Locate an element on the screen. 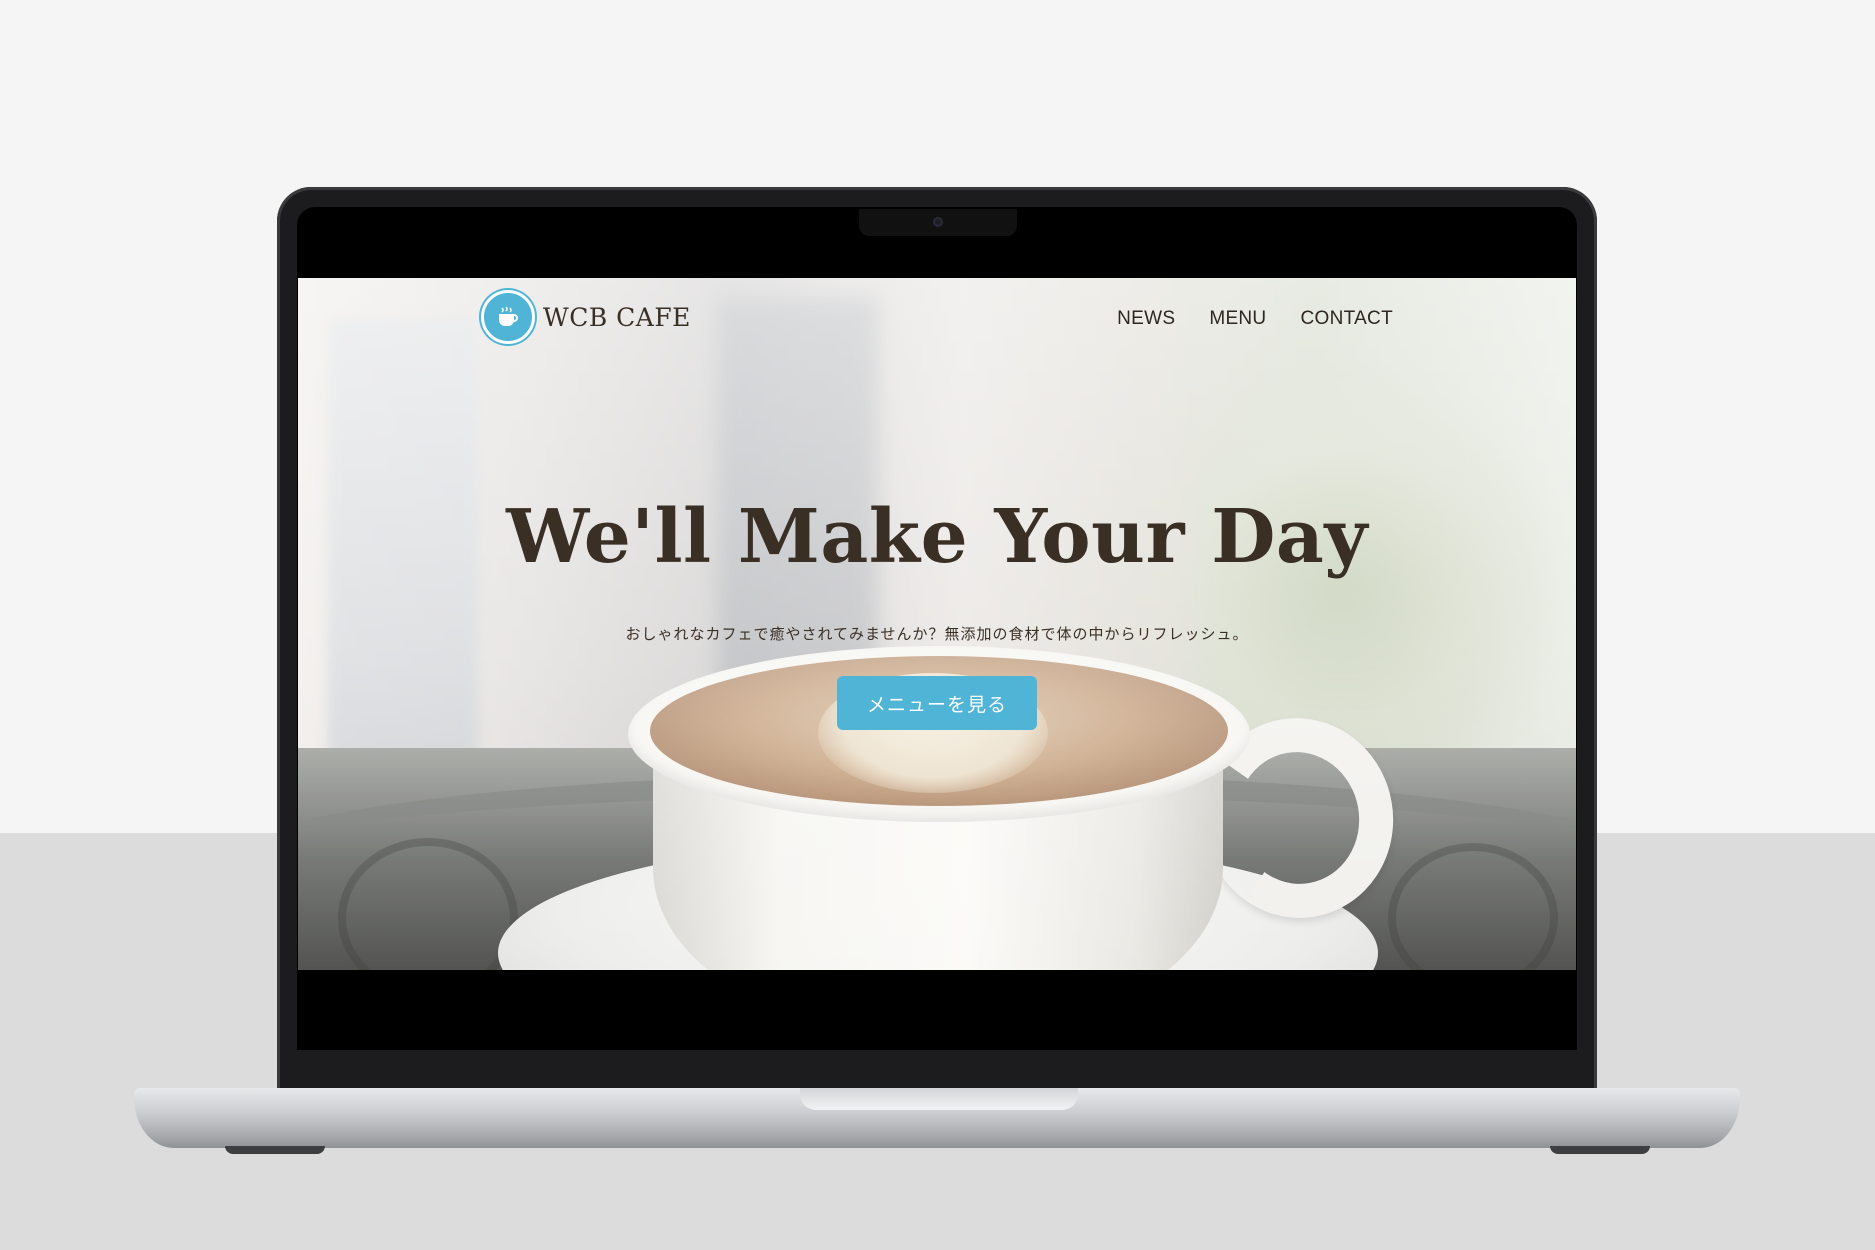  main-nav: NEWS MENU CONTACT is located at coordinates (1255, 319).